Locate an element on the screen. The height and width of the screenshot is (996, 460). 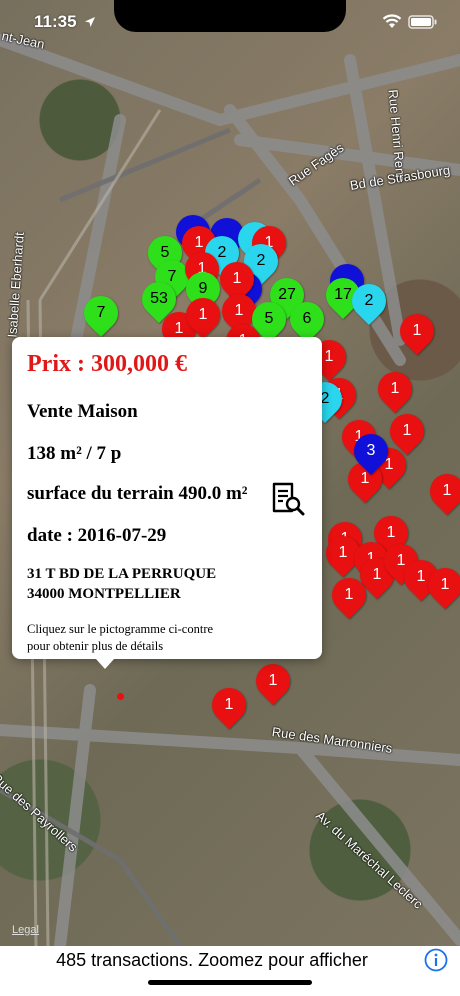
marker-count-label: 3 is located at coordinates (371, 450).